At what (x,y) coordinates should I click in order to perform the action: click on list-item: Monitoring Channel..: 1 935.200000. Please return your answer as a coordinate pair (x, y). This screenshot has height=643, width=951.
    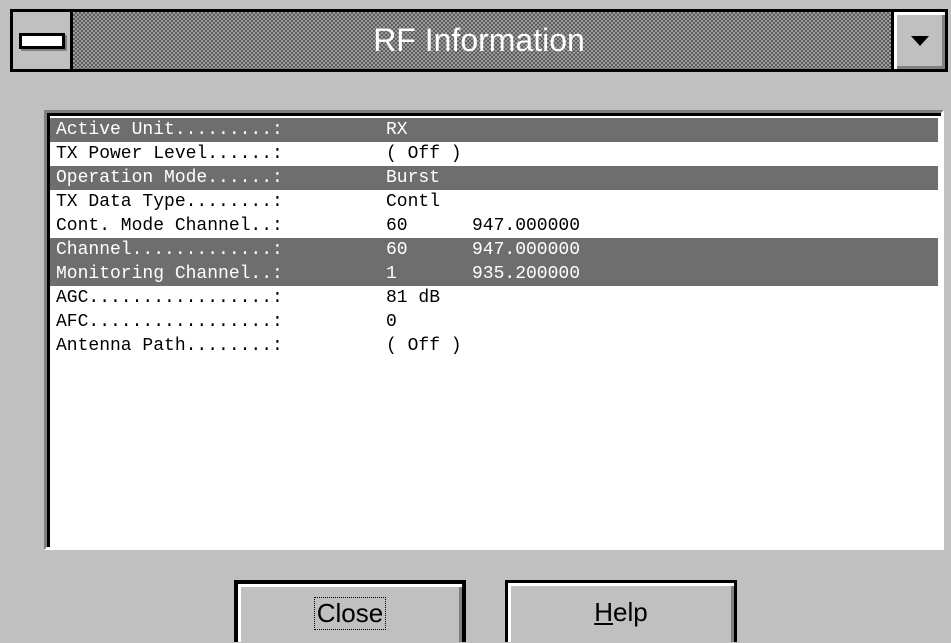
    Looking at the image, I should click on (494, 274).